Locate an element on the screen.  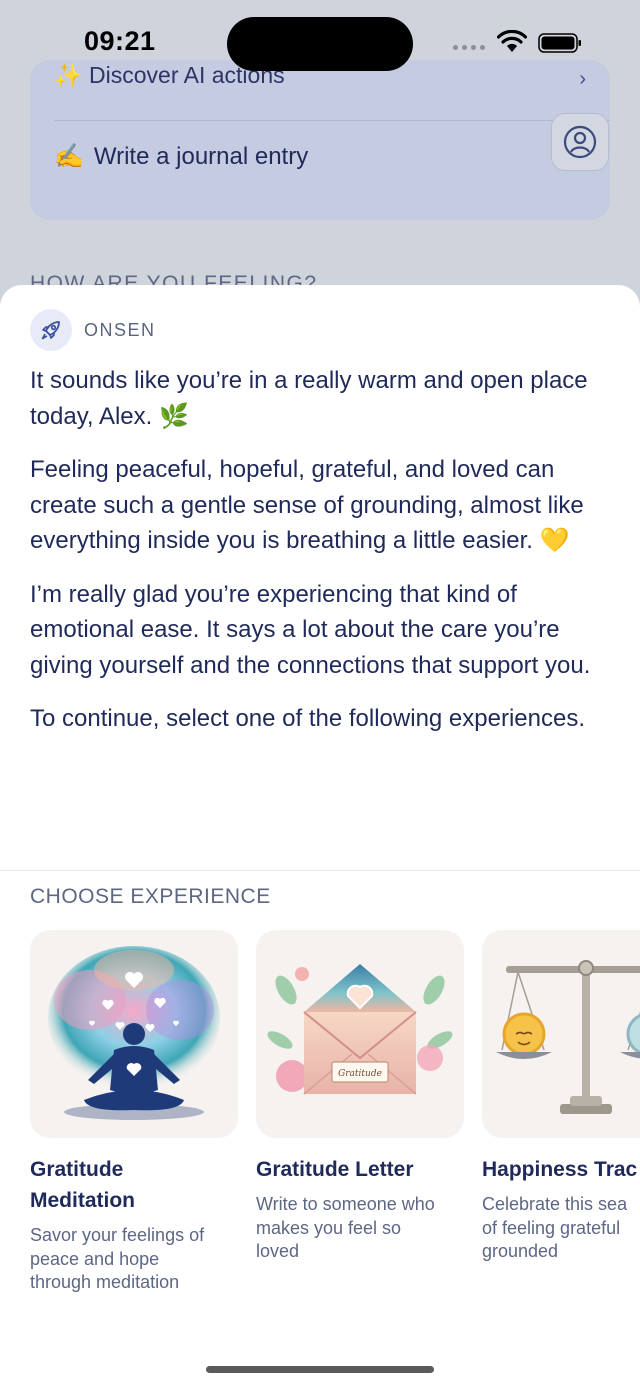
dynamic-island is located at coordinates (320, 44).